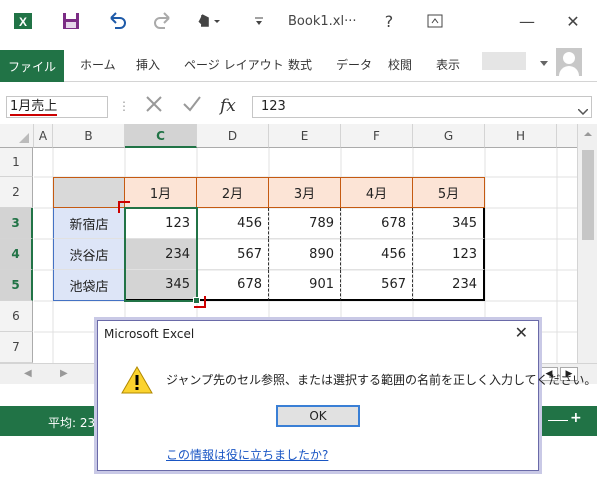 The width and height of the screenshot is (597, 480). What do you see at coordinates (527, 21) in the screenshot?
I see `minimize-button: —` at bounding box center [527, 21].